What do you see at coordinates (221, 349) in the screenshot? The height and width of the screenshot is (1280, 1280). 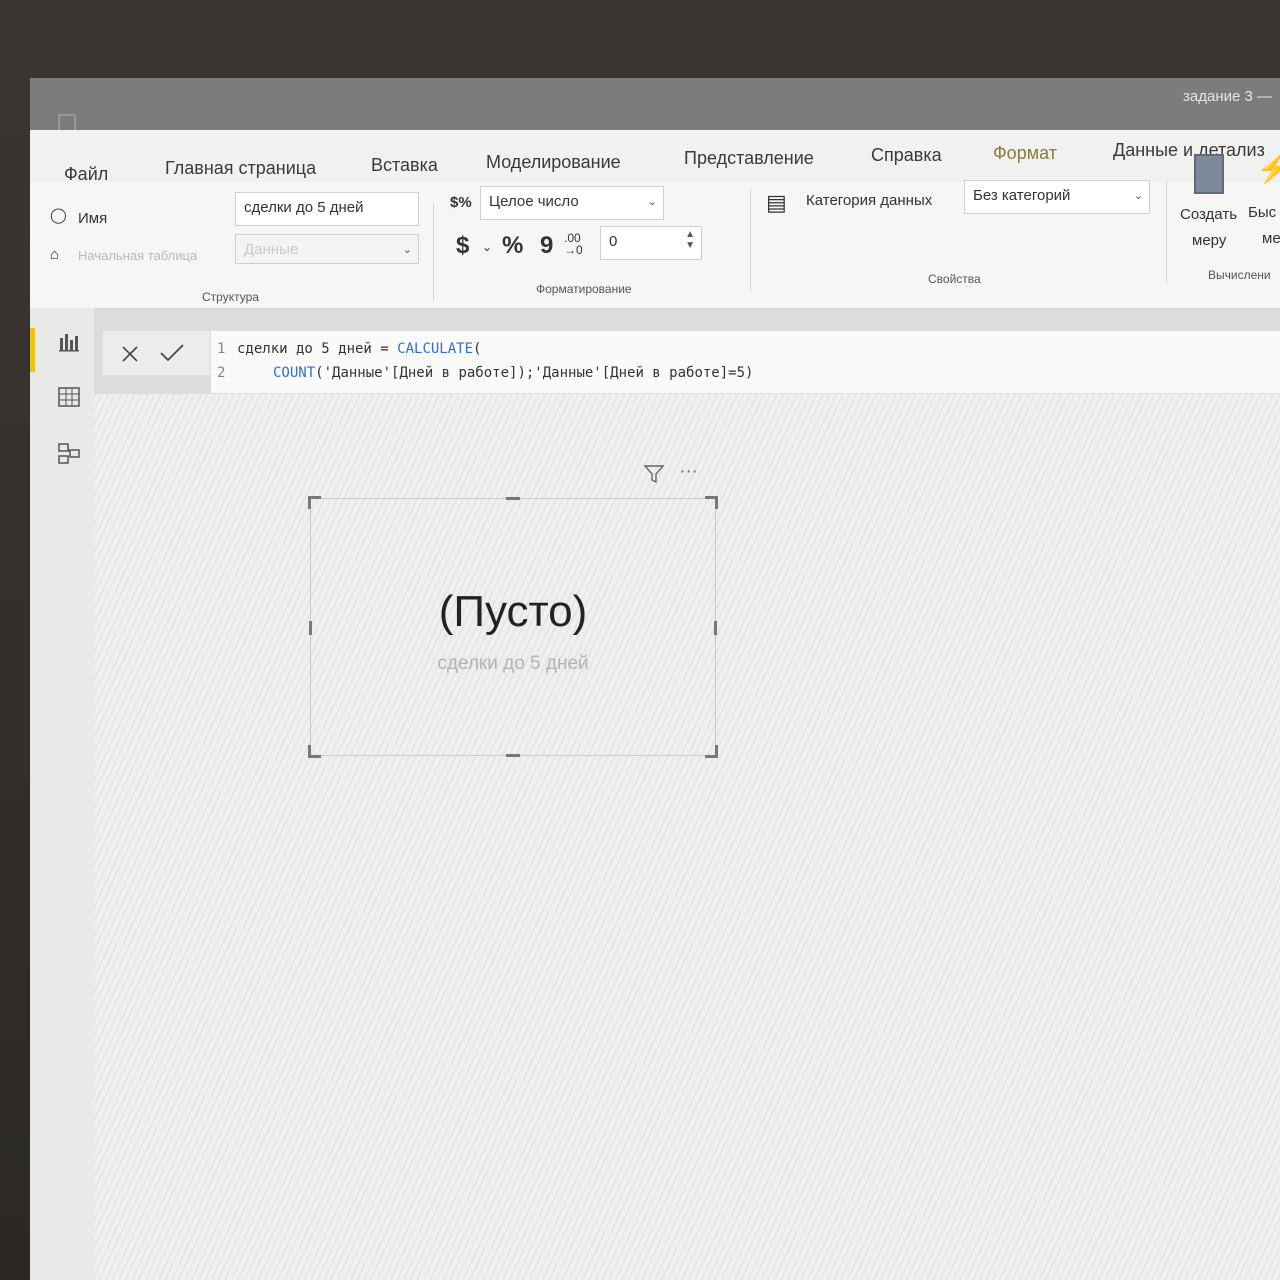 I see `line-number: 1` at bounding box center [221, 349].